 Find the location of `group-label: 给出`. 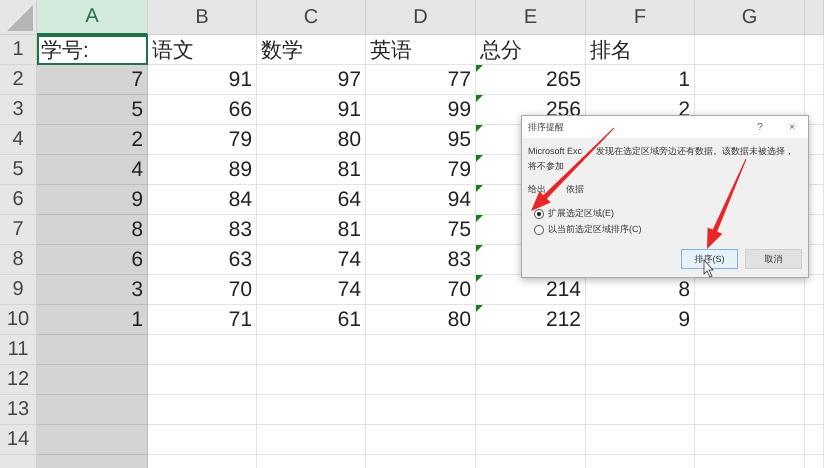

group-label: 给出 is located at coordinates (537, 189).